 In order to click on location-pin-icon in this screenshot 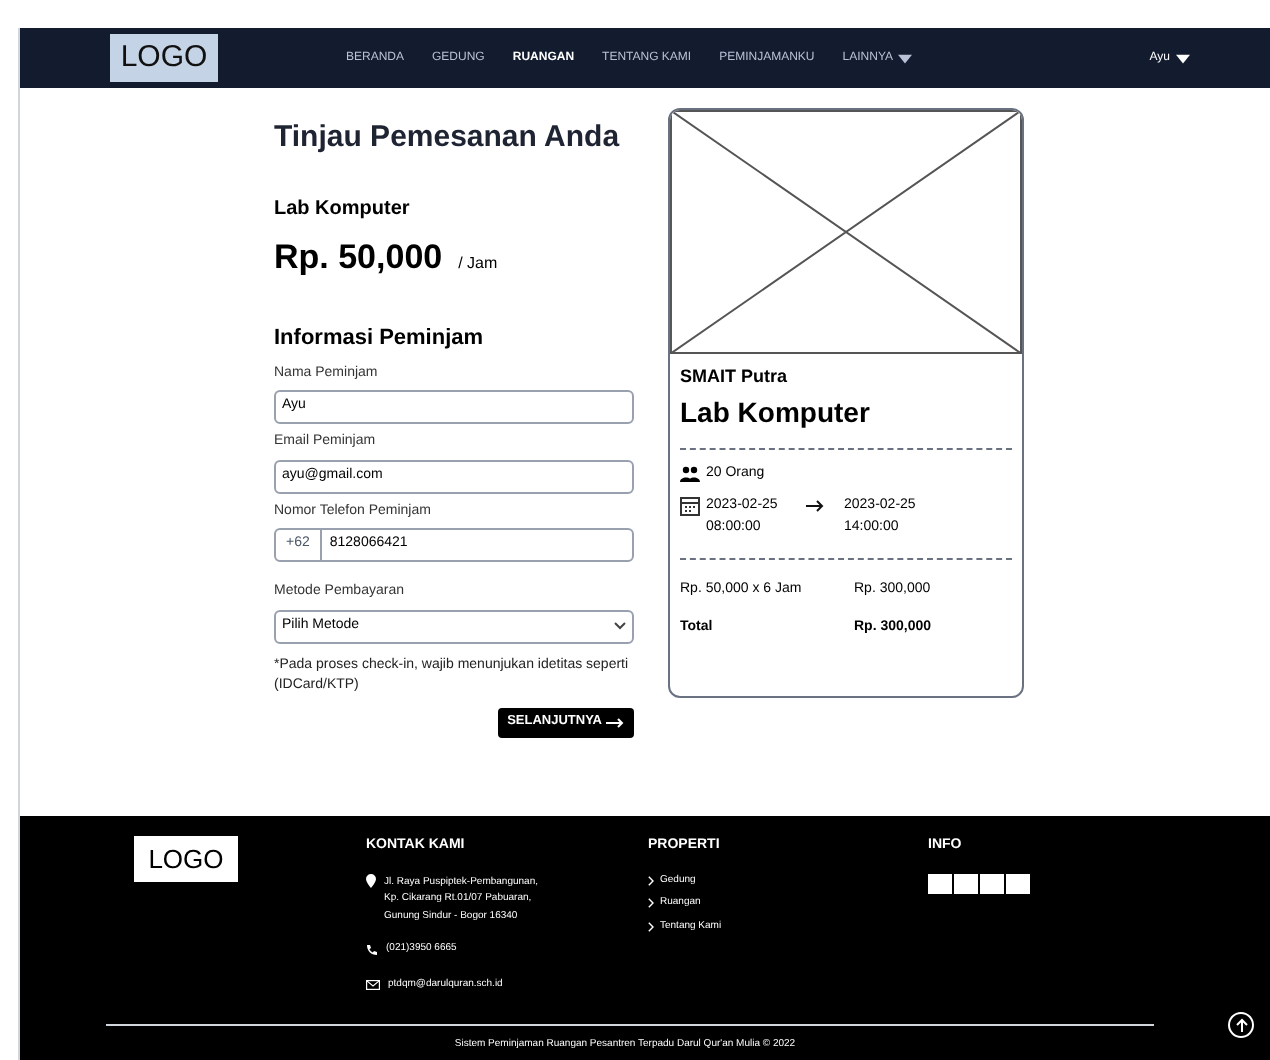, I will do `click(371, 880)`.